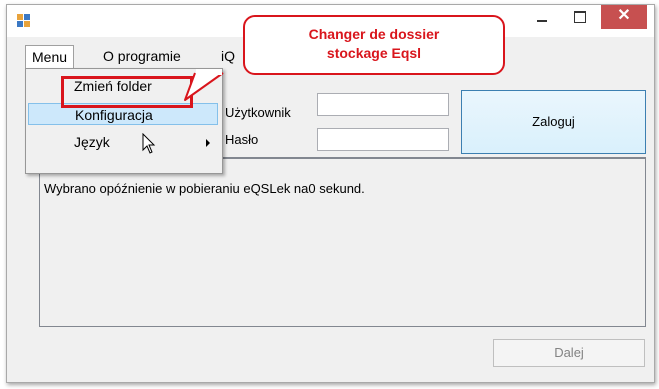 This screenshot has height=389, width=659. I want to click on maximize-button, so click(580, 17).